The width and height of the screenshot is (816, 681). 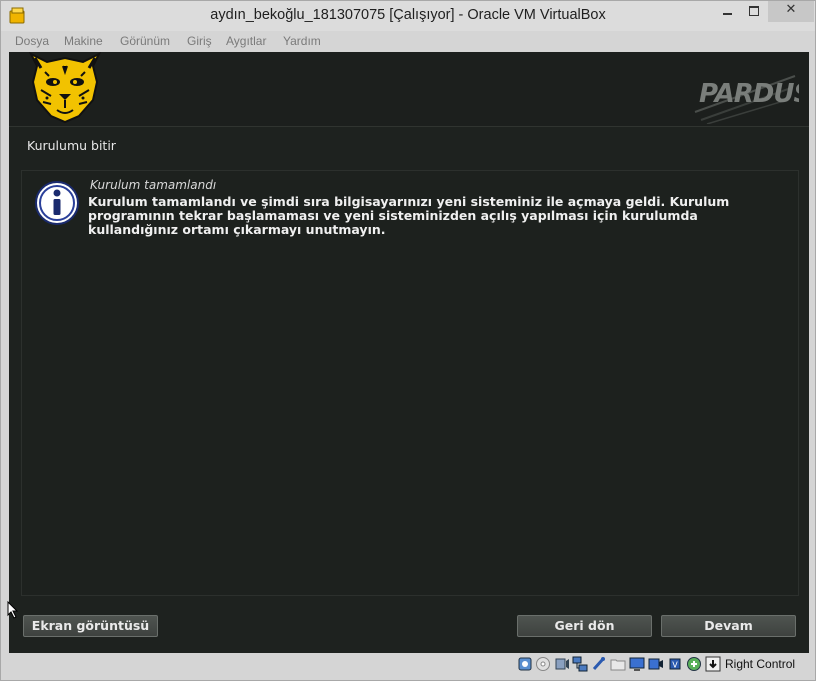 What do you see at coordinates (57, 203) in the screenshot?
I see `info-icon` at bounding box center [57, 203].